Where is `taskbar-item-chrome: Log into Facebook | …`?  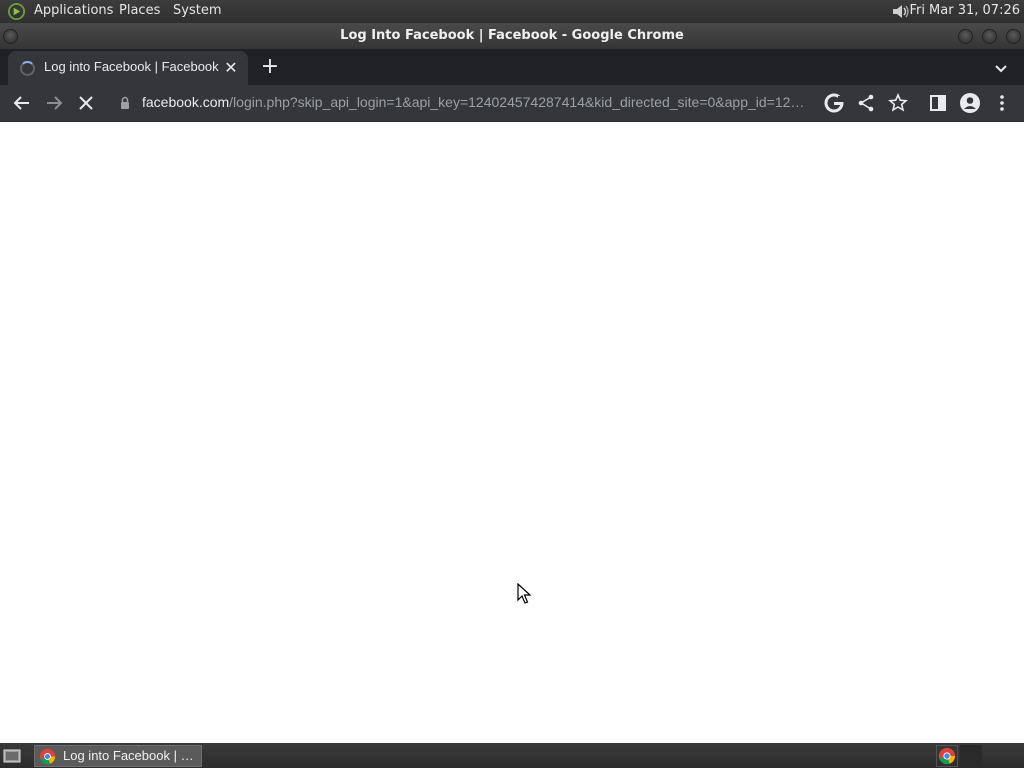
taskbar-item-chrome: Log into Facebook | … is located at coordinates (118, 756).